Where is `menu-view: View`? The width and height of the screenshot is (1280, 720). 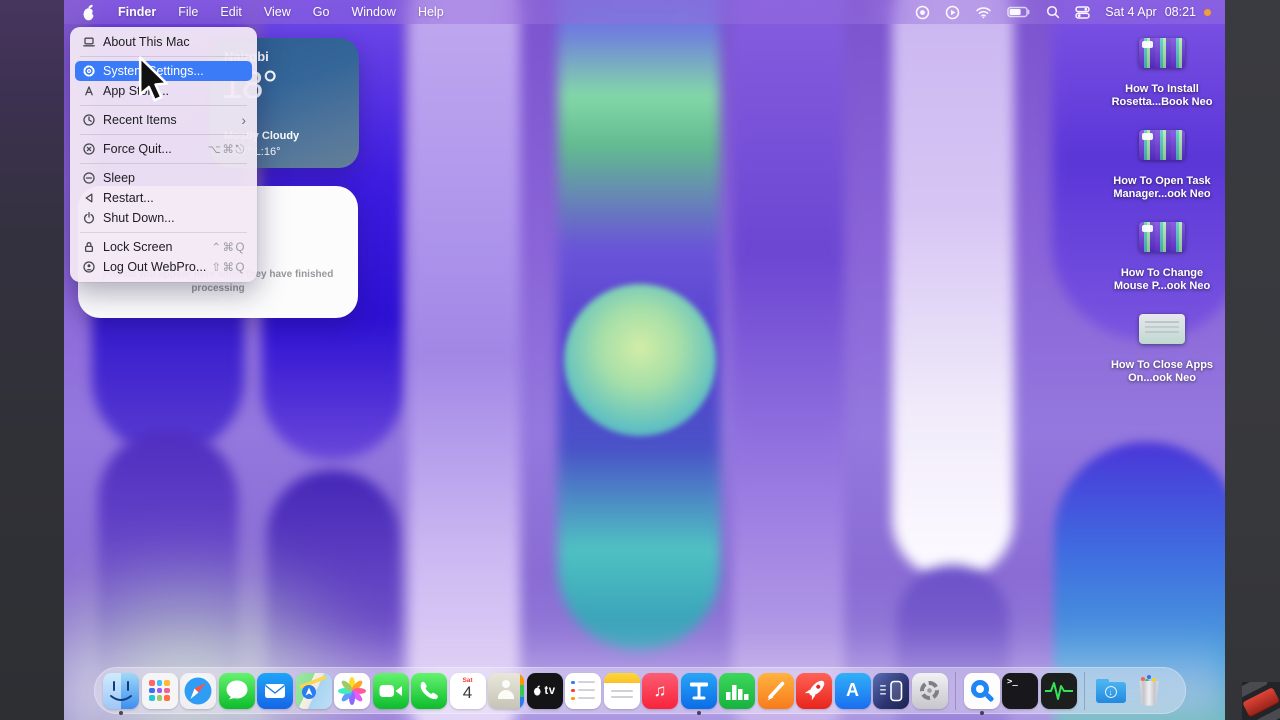
menu-view: View is located at coordinates (277, 12).